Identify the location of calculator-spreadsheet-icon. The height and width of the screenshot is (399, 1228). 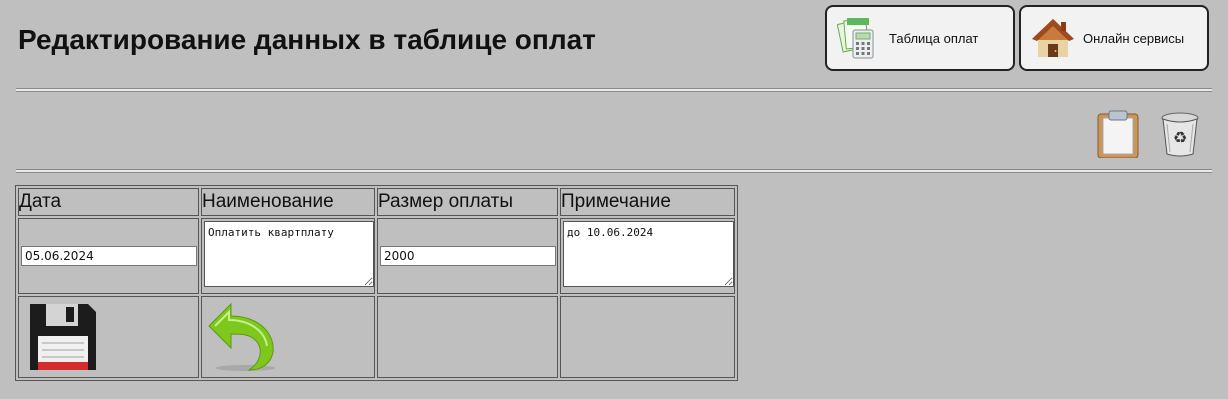
(855, 38).